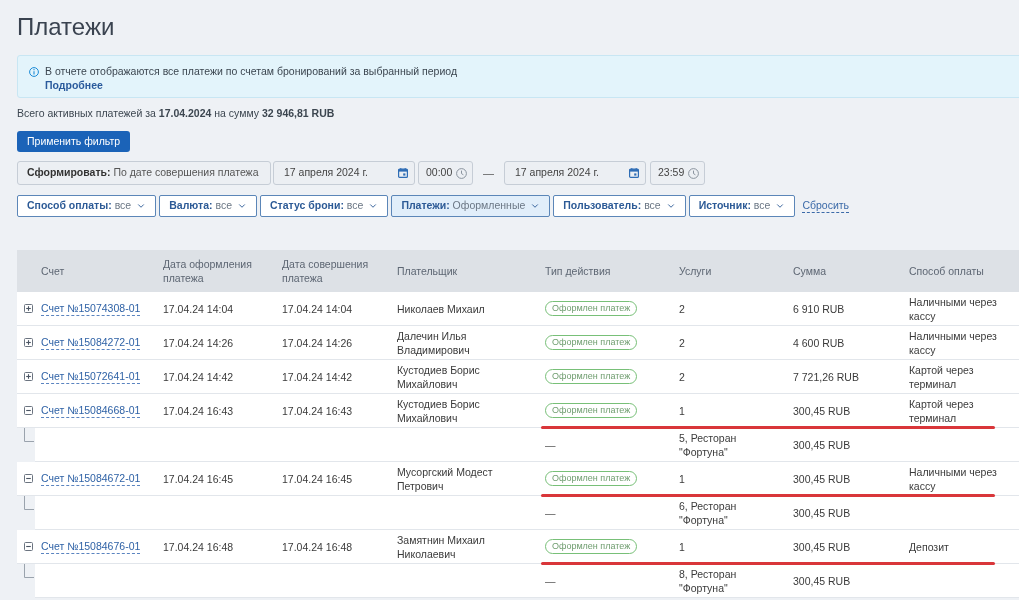 This screenshot has height=600, width=1019. I want to click on account-link: Счет №15084672-01, so click(91, 478).